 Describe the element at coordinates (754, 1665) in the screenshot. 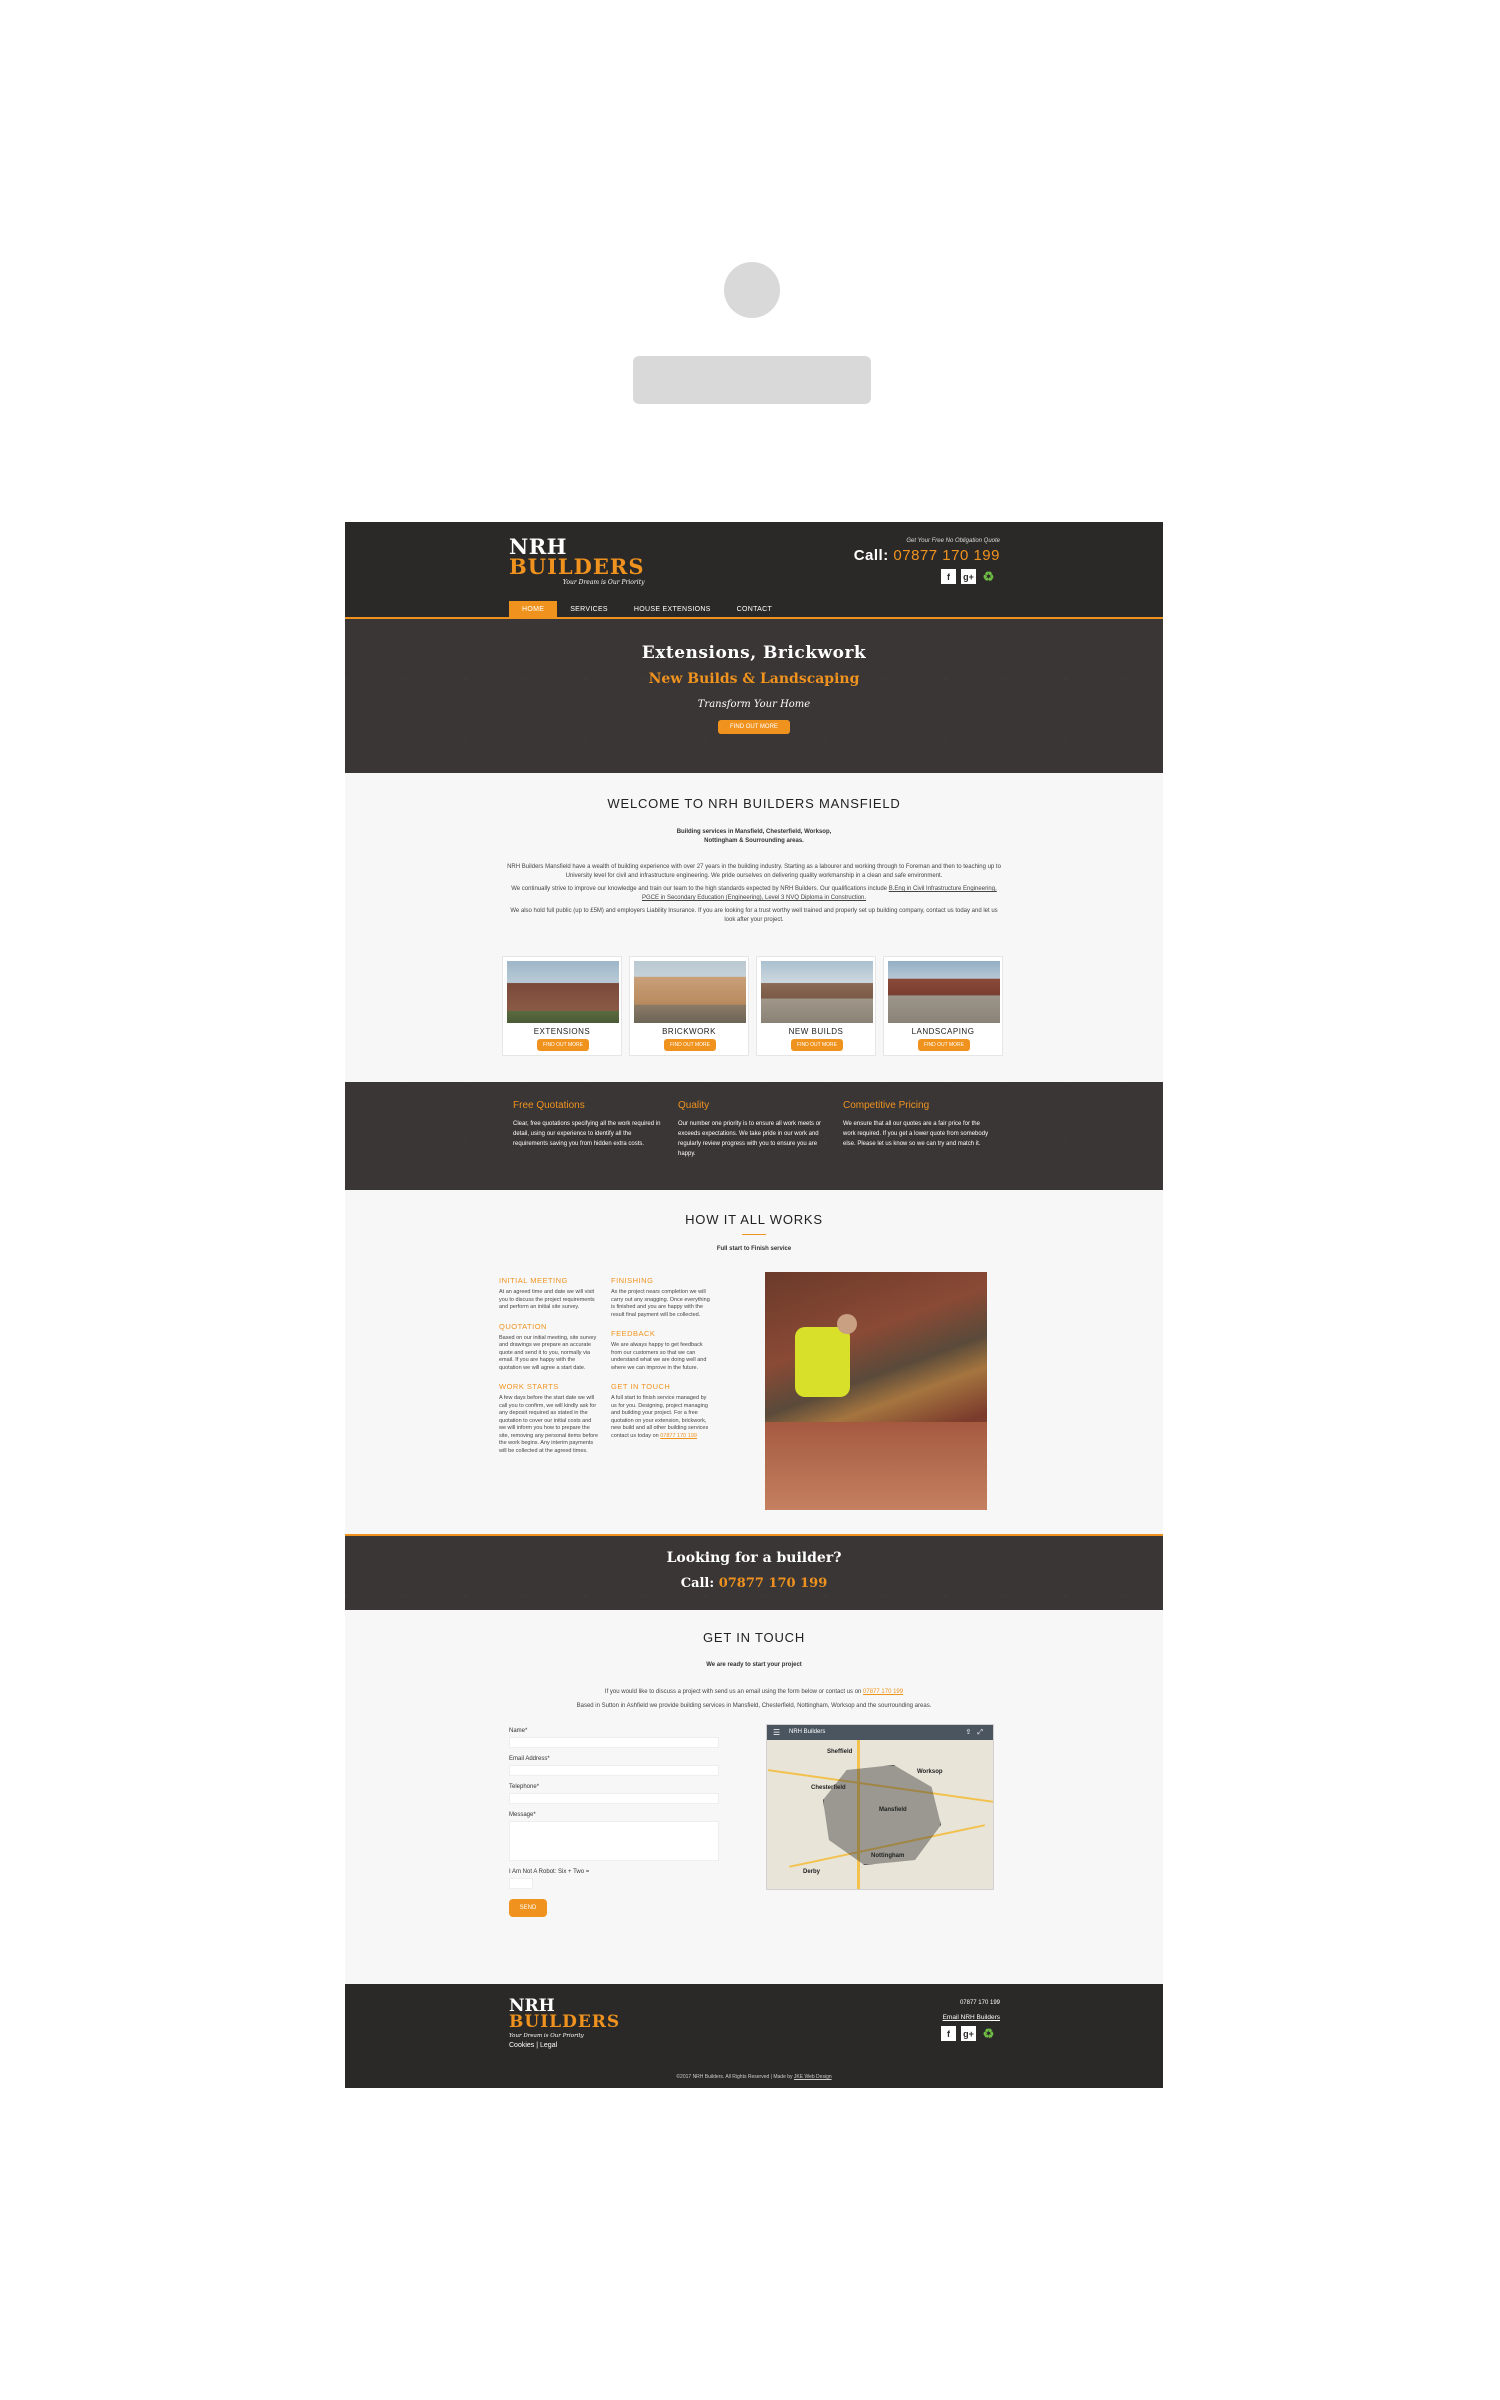

I see `contact-subtitle: We are ready to start your project` at that location.